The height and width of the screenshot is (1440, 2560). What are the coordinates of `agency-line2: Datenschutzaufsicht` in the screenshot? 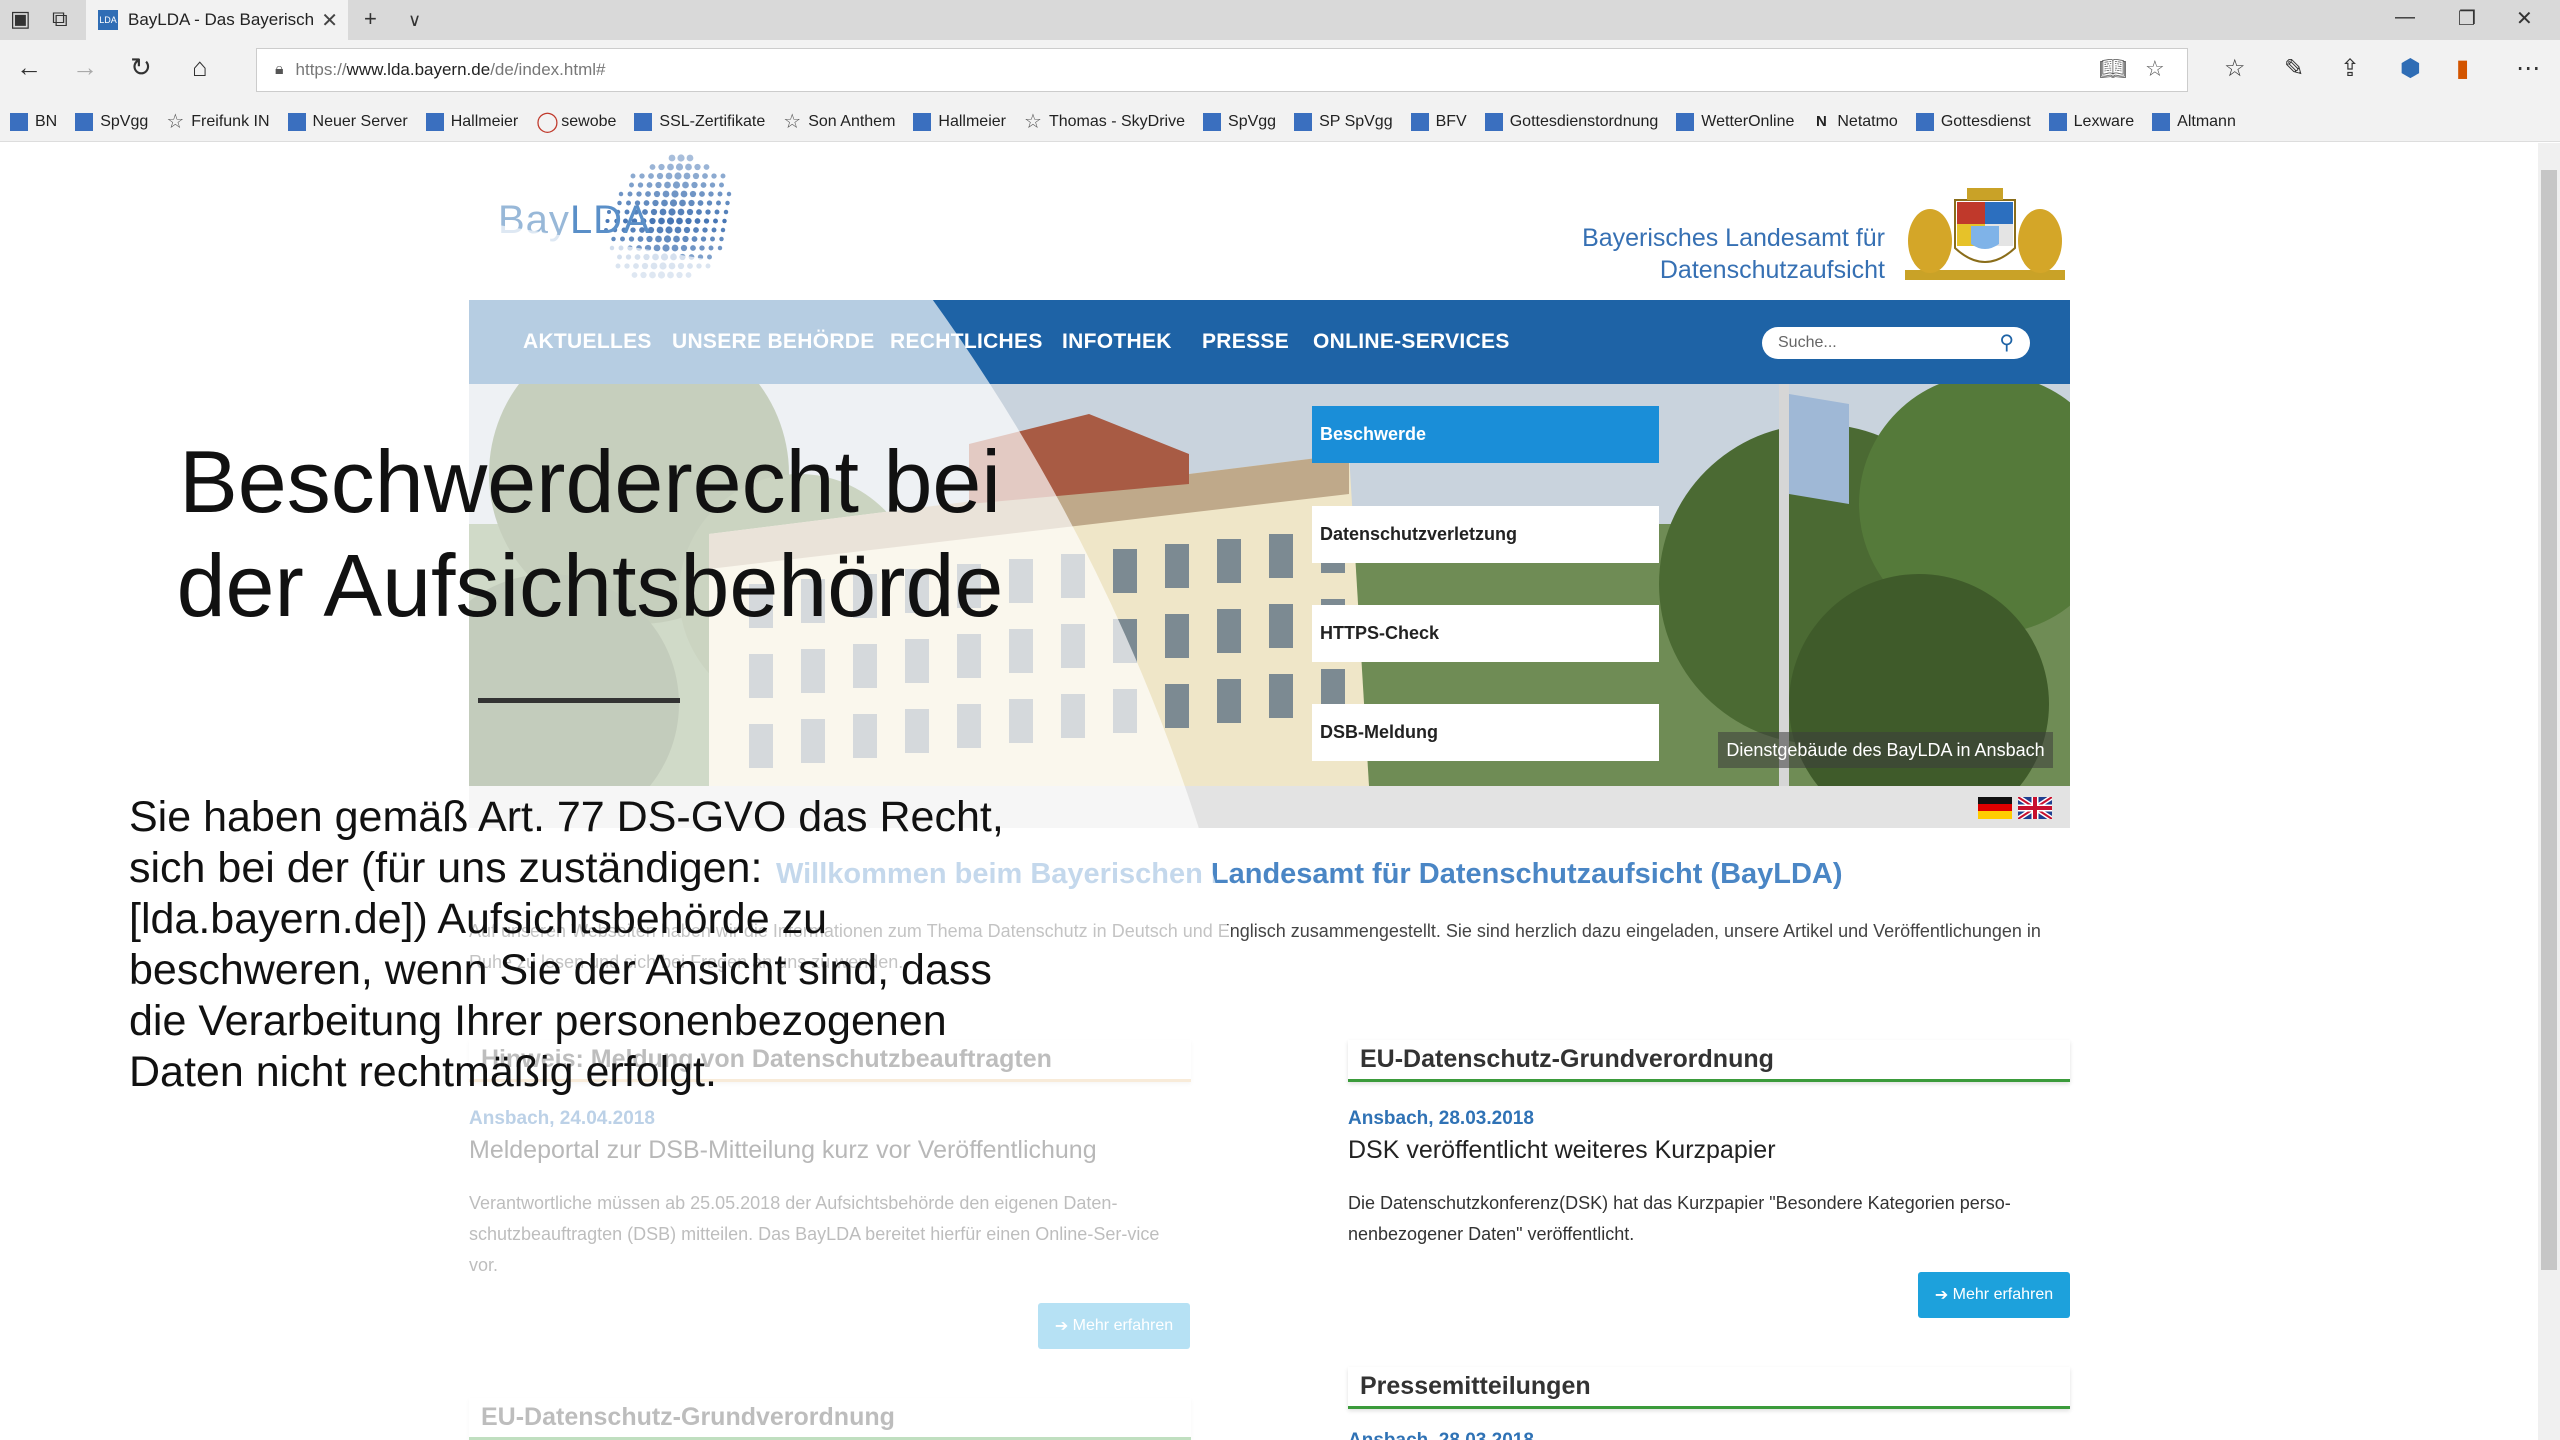 It's located at (1772, 270).